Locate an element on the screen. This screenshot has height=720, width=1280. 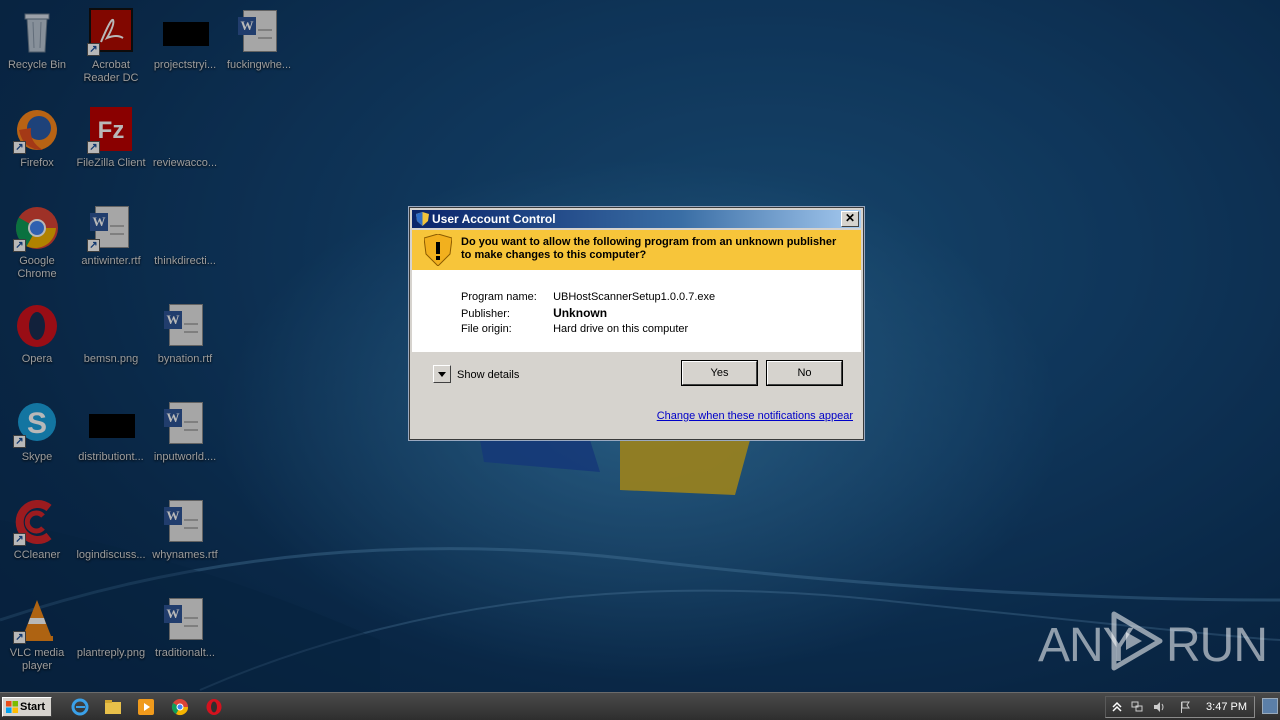
volume-icon is located at coordinates (1159, 707).